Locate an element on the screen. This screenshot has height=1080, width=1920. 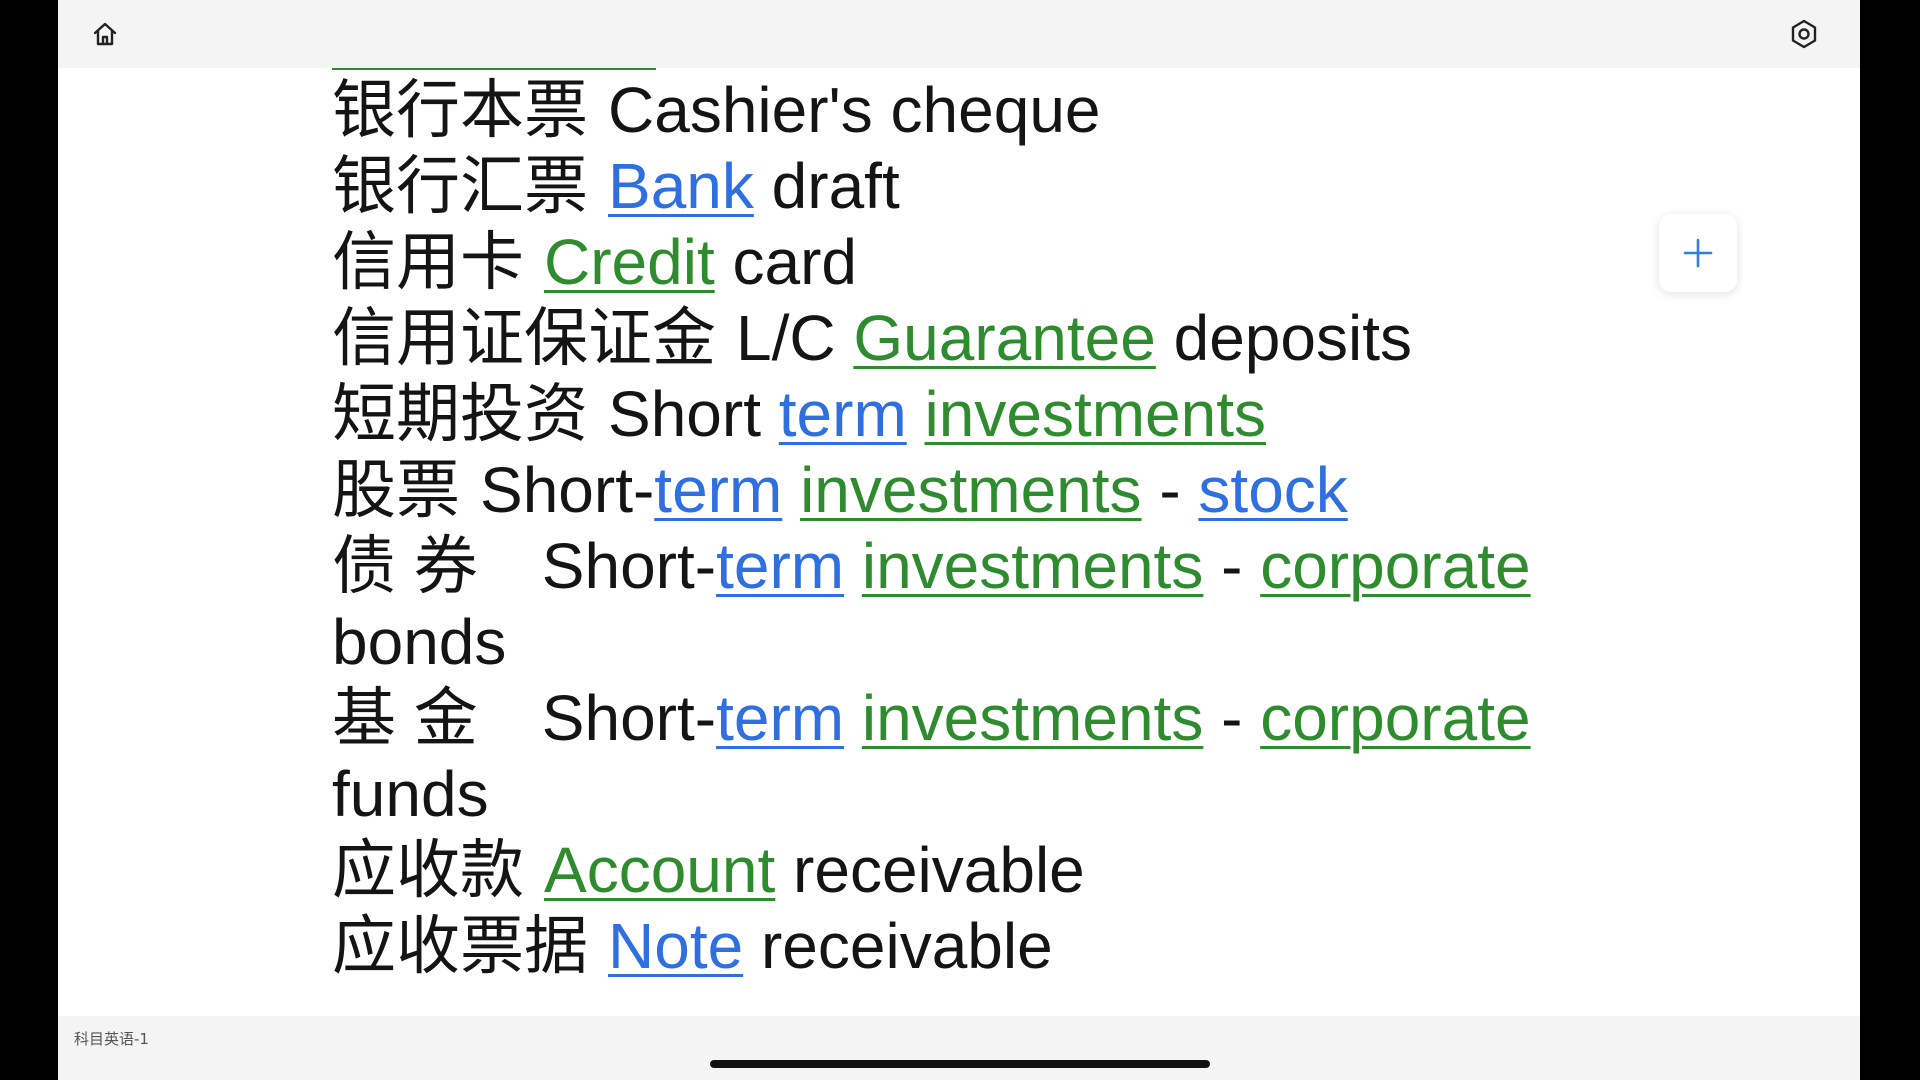
vocab-entry: 应收票据 Note receivable is located at coordinates (692, 946).